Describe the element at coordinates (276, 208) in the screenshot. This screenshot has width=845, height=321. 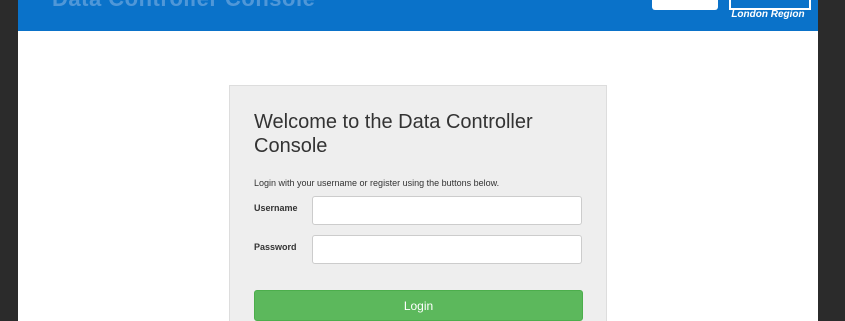
I see `username-label: Username` at that location.